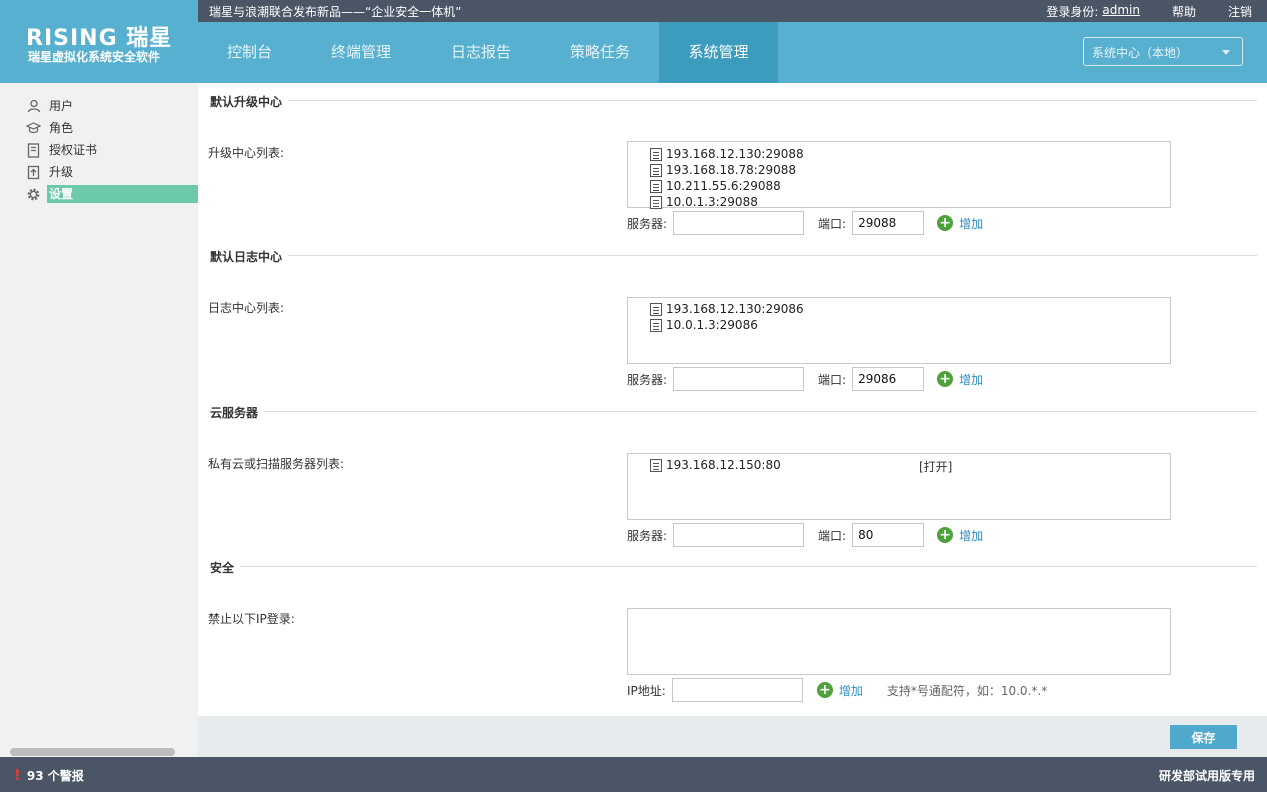 The image size is (1267, 792). I want to click on center-select: 系统中心（本地）, so click(1163, 51).